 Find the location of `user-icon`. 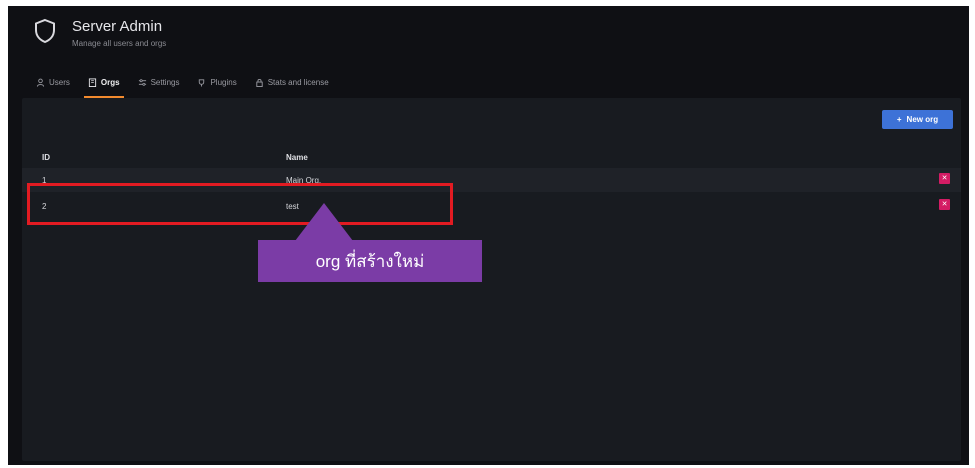

user-icon is located at coordinates (40, 82).